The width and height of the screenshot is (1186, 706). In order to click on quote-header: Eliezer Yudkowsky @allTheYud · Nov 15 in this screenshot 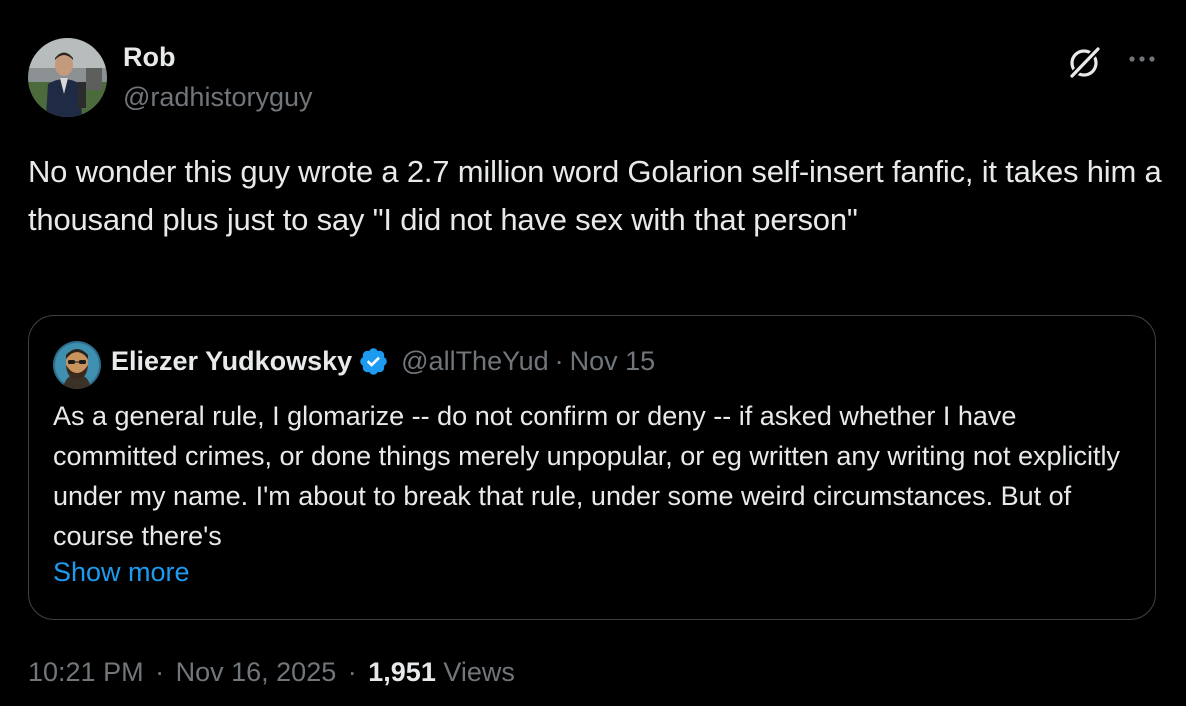, I will do `click(383, 361)`.